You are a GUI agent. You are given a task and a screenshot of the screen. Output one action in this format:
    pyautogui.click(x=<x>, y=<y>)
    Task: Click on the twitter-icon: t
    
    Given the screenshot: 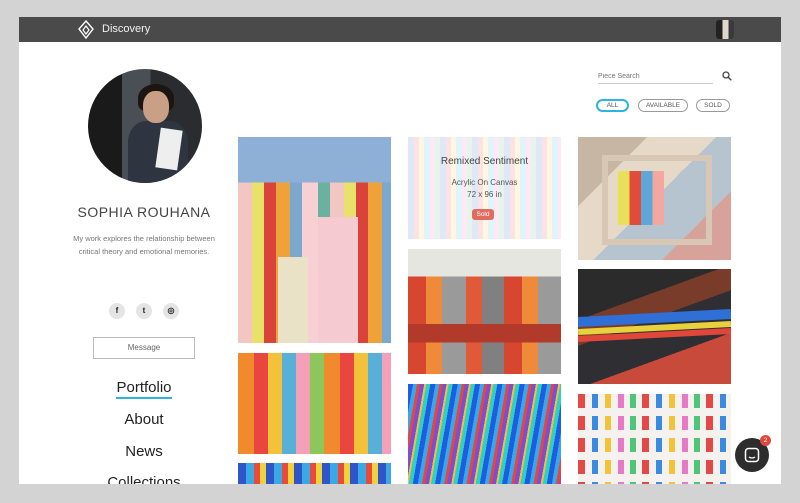 What is the action you would take?
    pyautogui.click(x=144, y=311)
    